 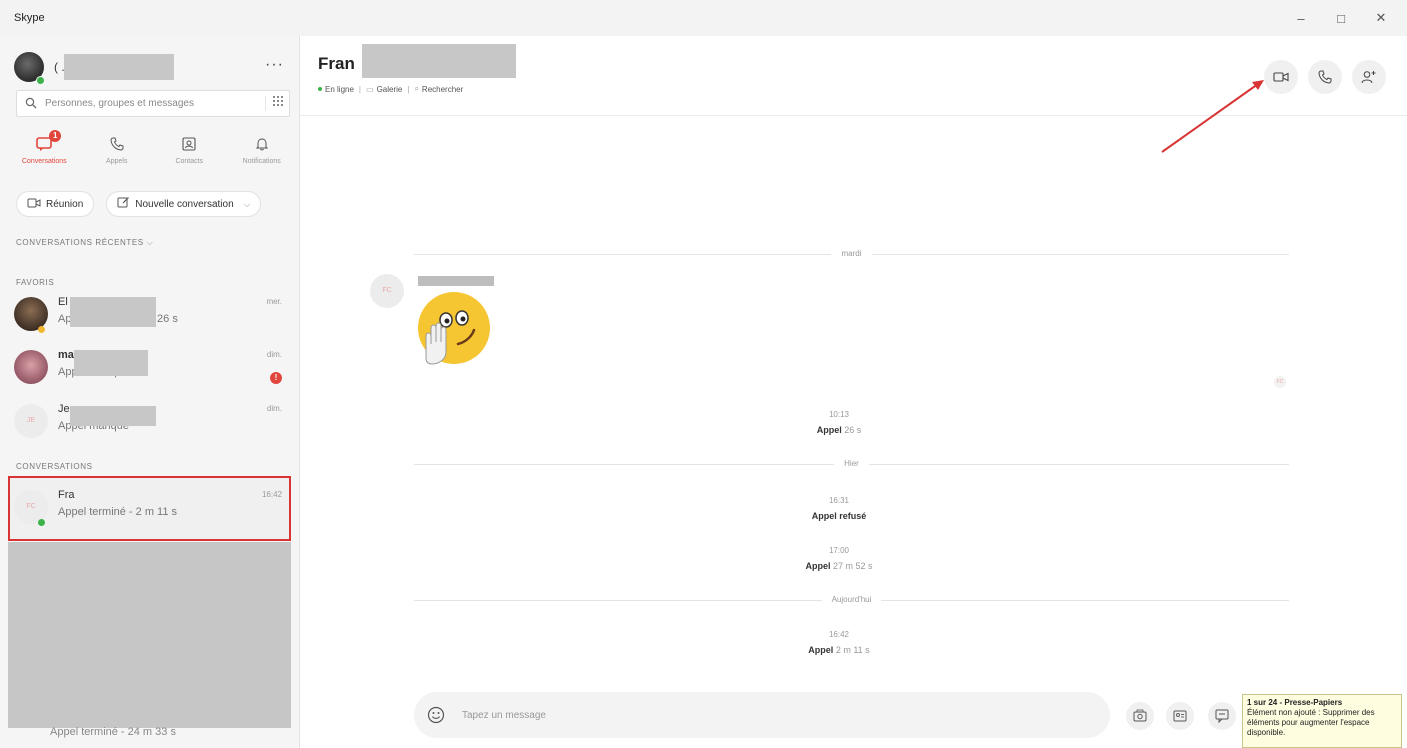 What do you see at coordinates (189, 144) in the screenshot?
I see `contacts-icon` at bounding box center [189, 144].